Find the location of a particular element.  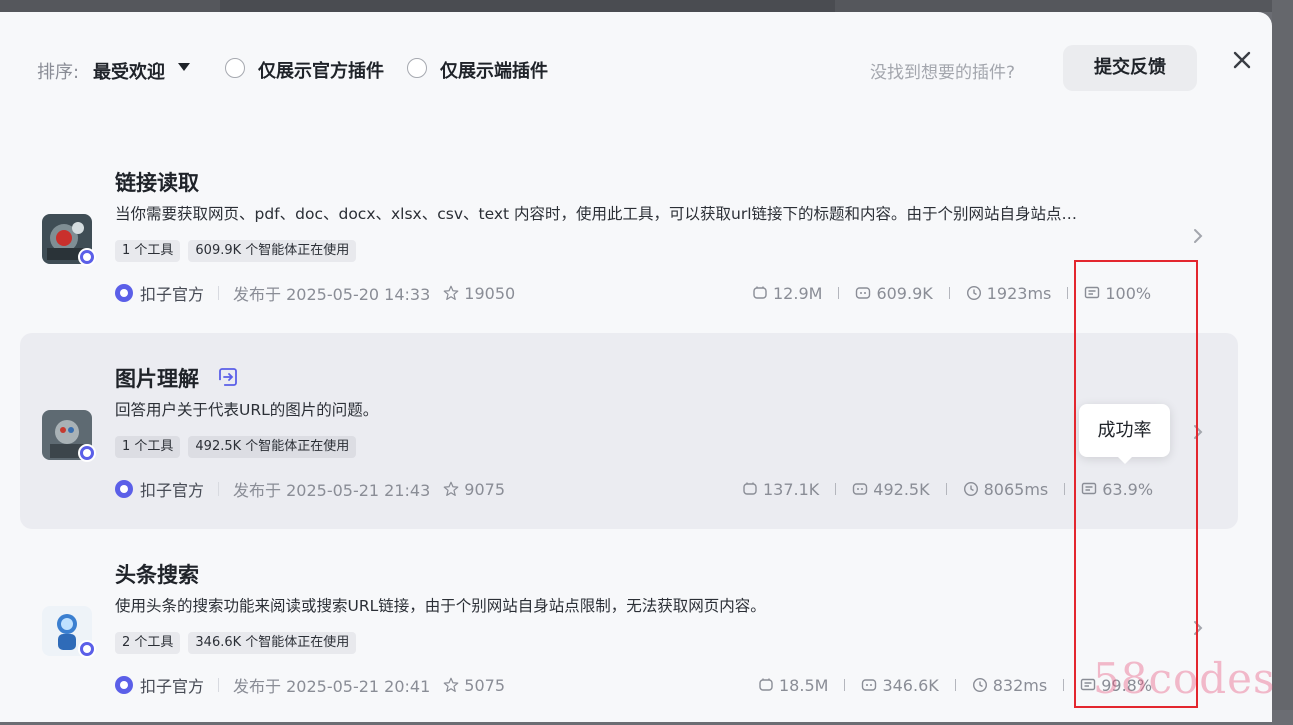

star-count: 19050 is located at coordinates (490, 293).